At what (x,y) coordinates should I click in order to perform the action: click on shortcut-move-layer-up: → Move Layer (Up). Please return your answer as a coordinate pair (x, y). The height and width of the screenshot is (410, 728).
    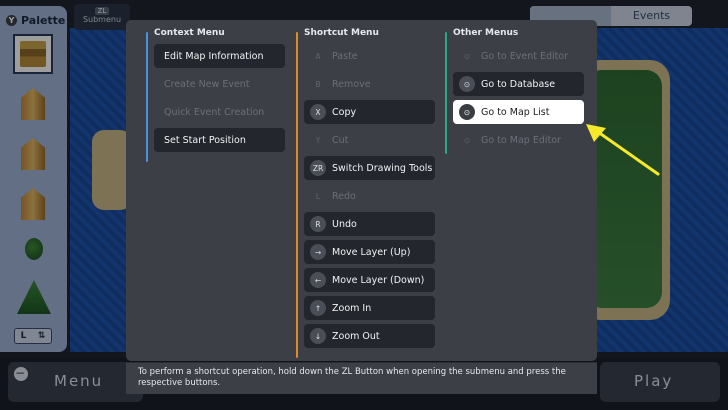
    Looking at the image, I should click on (369, 252).